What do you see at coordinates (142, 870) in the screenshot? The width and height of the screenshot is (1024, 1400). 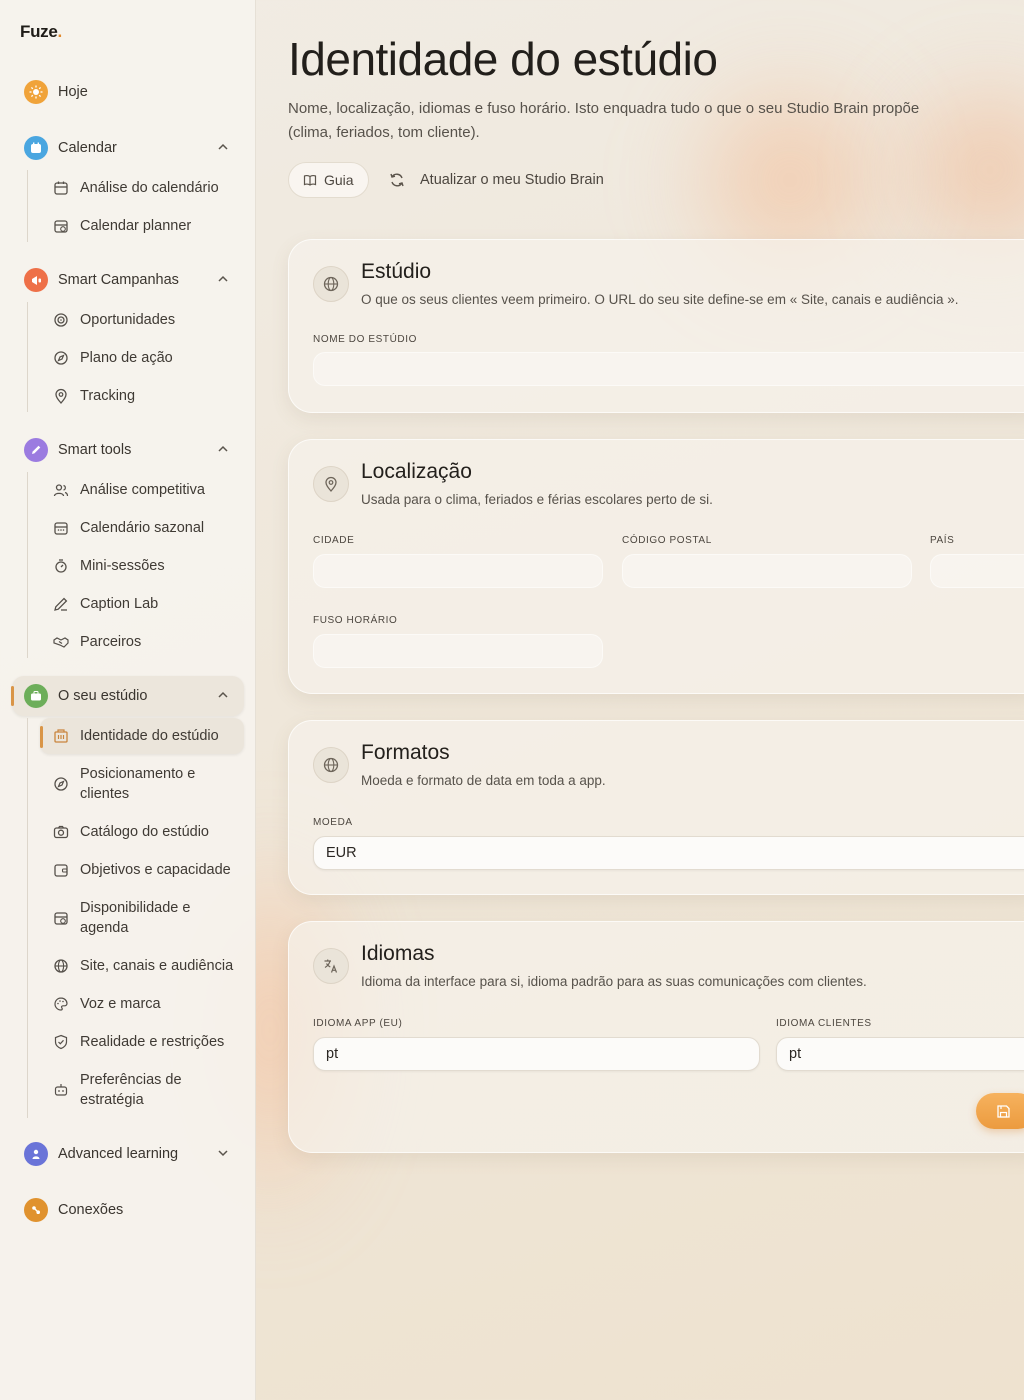 I see `sidebar-subitem-objetivos: Objetivos e capacidade` at bounding box center [142, 870].